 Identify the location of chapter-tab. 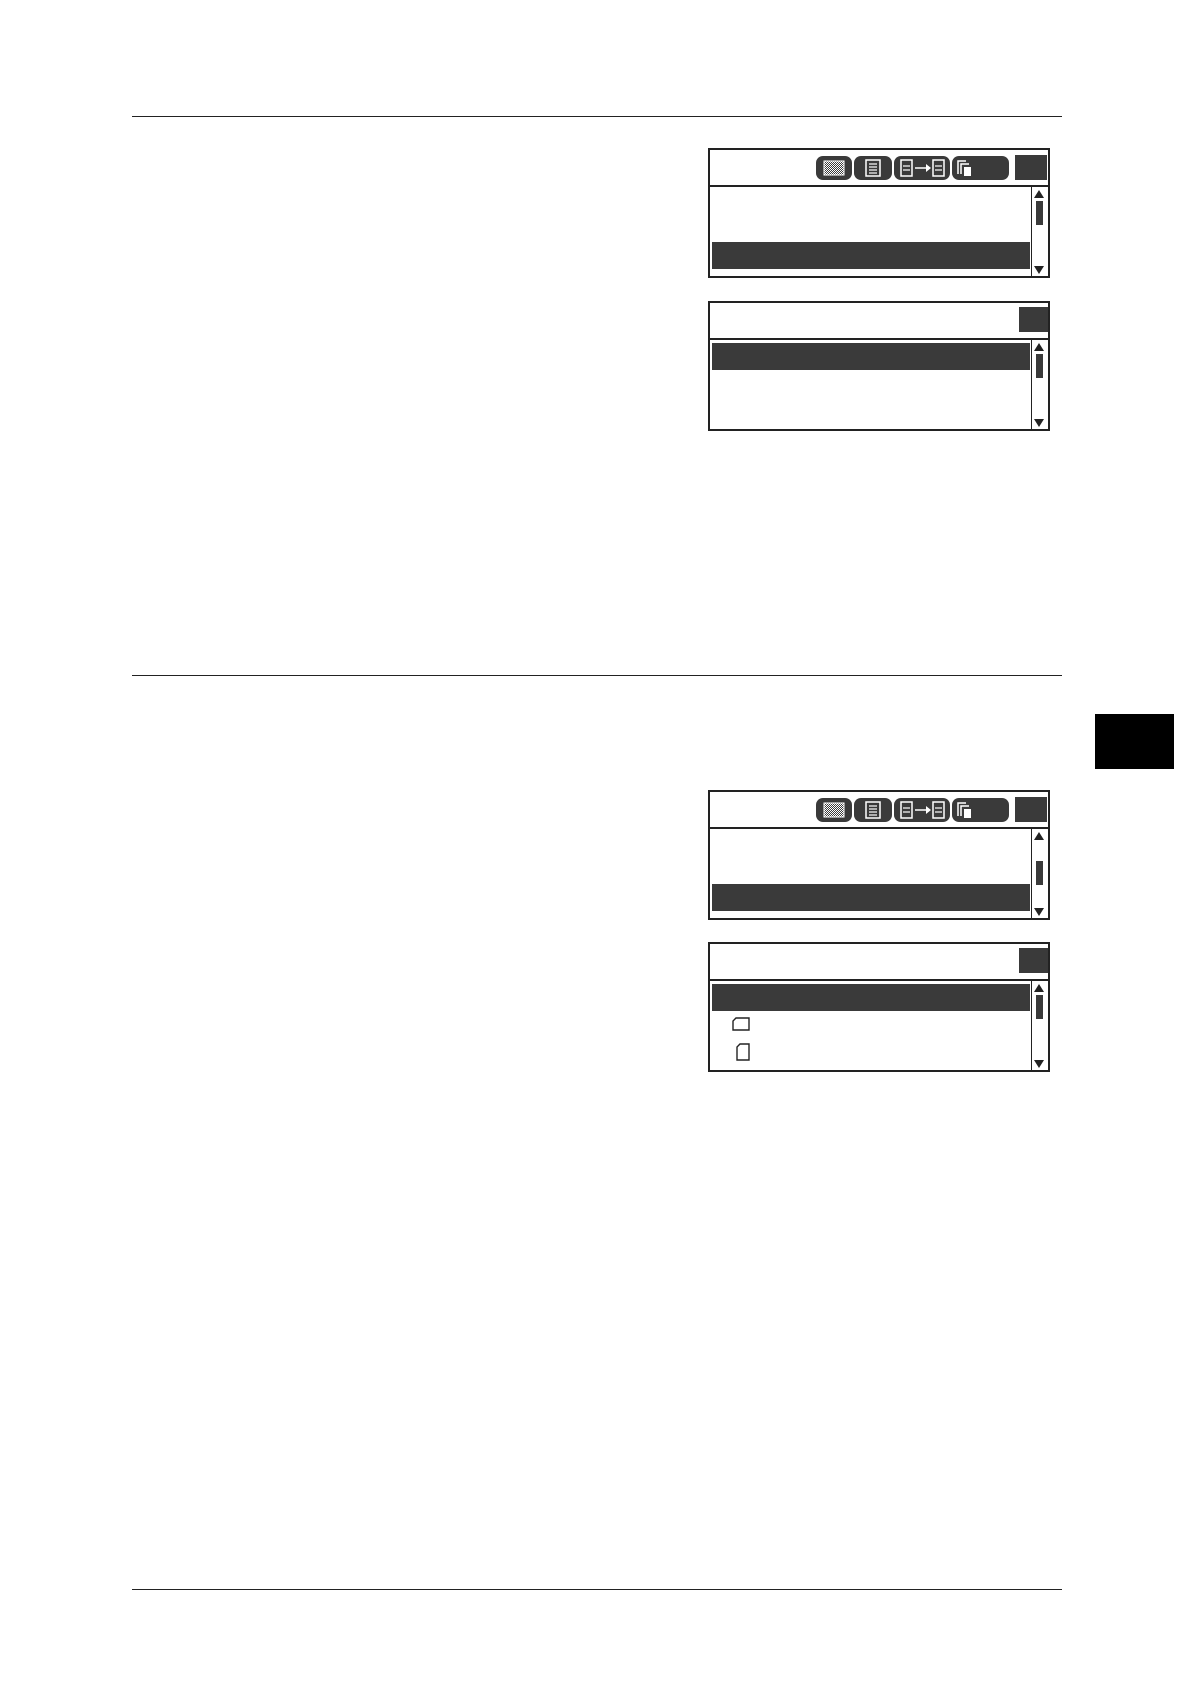
(1134, 741).